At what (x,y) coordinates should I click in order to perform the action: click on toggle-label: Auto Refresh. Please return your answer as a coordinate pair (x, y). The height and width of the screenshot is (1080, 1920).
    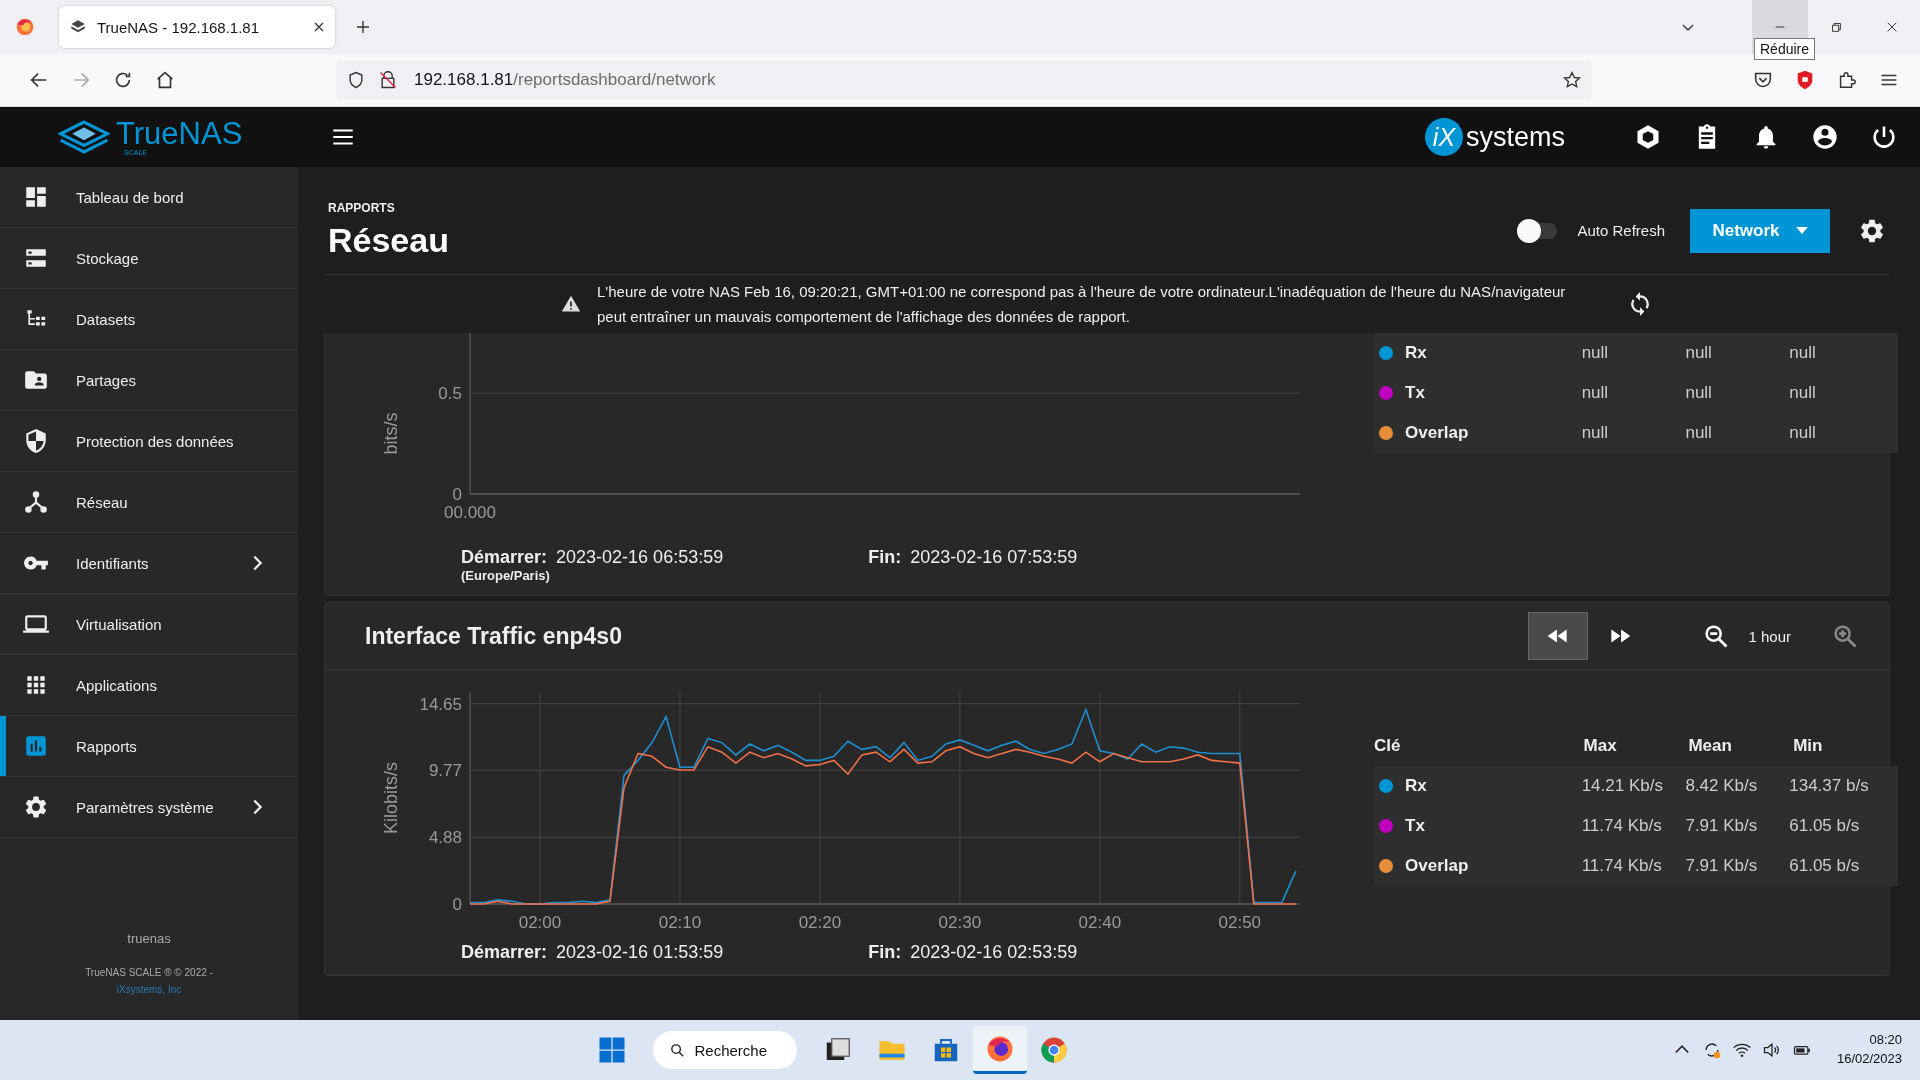
    Looking at the image, I should click on (1621, 230).